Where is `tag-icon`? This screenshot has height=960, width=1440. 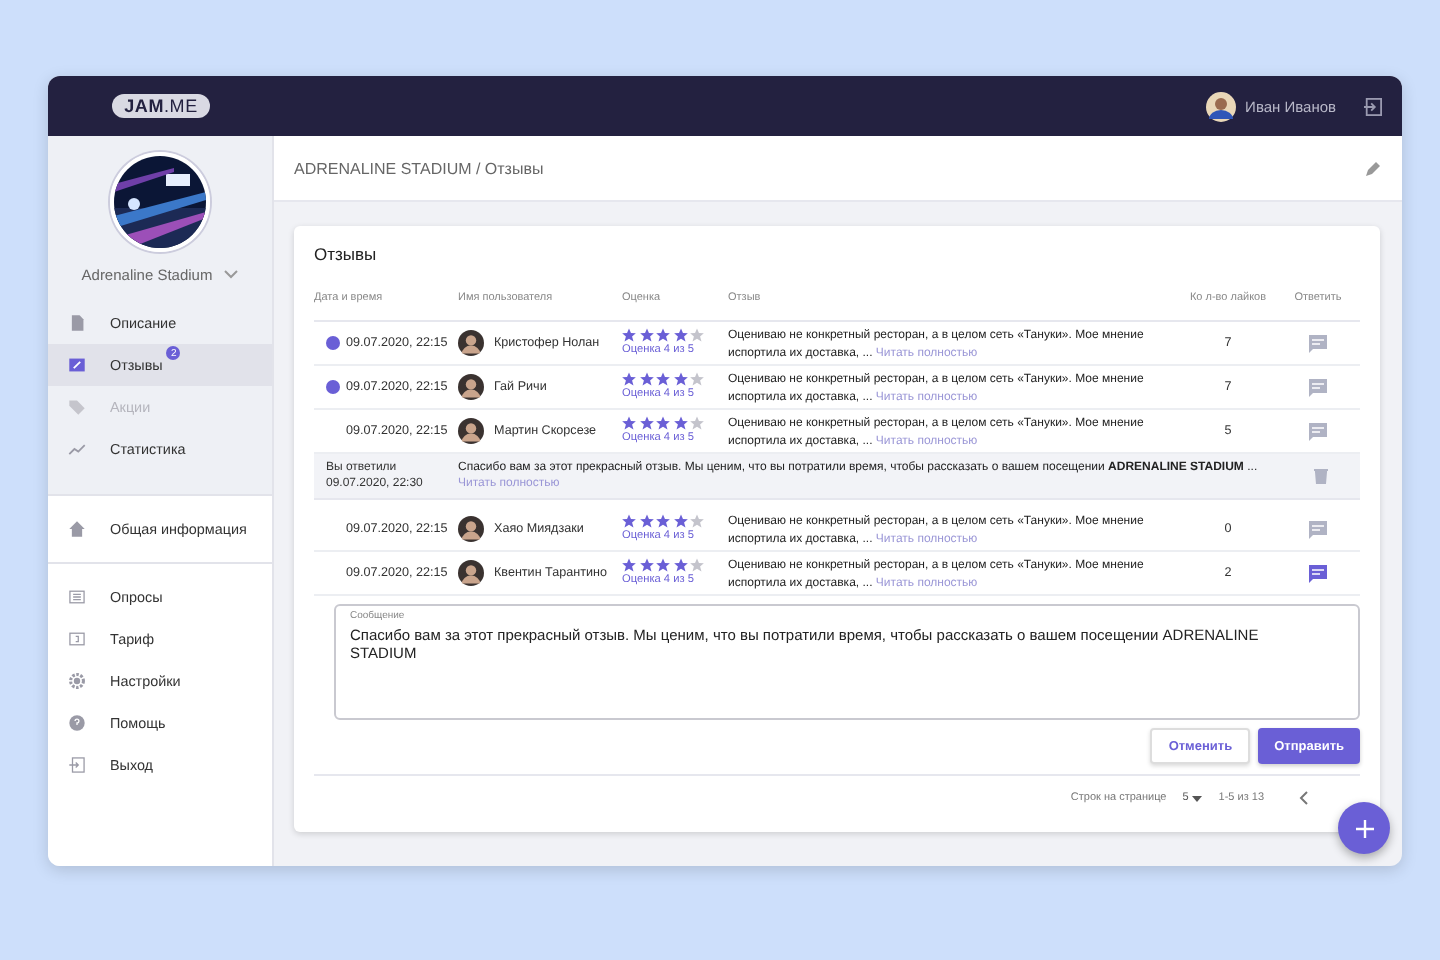 tag-icon is located at coordinates (77, 407).